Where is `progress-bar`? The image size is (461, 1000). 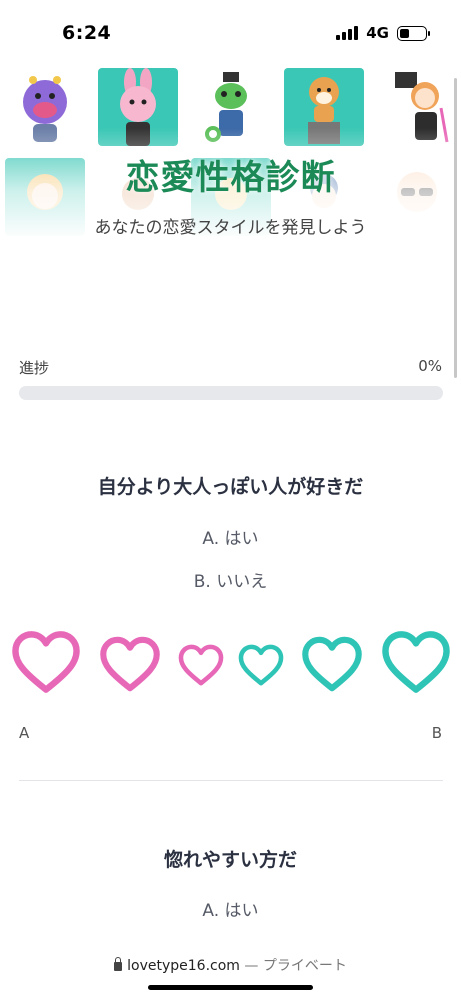
progress-bar is located at coordinates (231, 393).